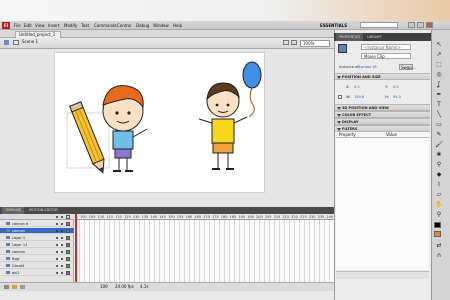  I want to click on menu-debug: Debug, so click(142, 25).